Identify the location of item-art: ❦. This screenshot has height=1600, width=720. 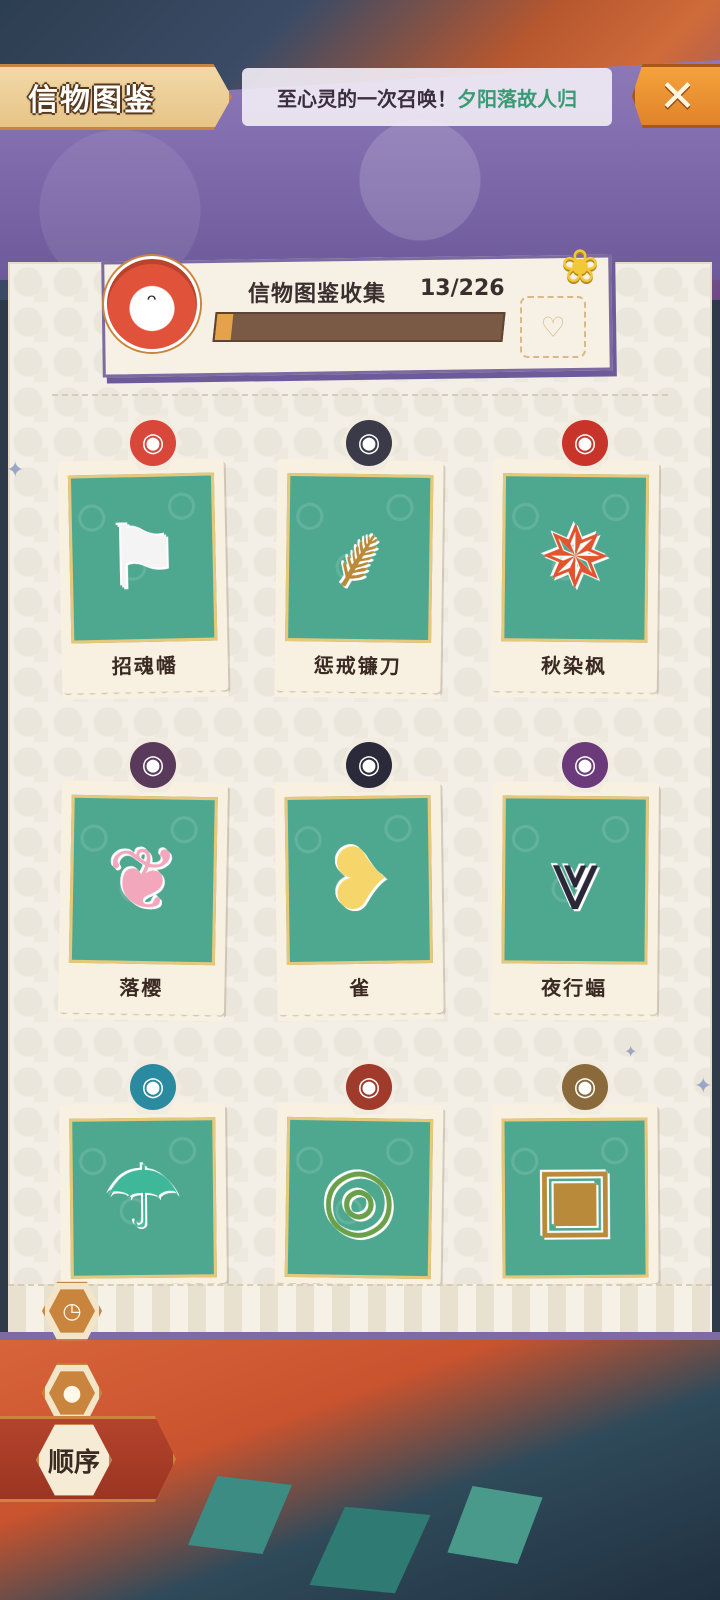
(143, 880).